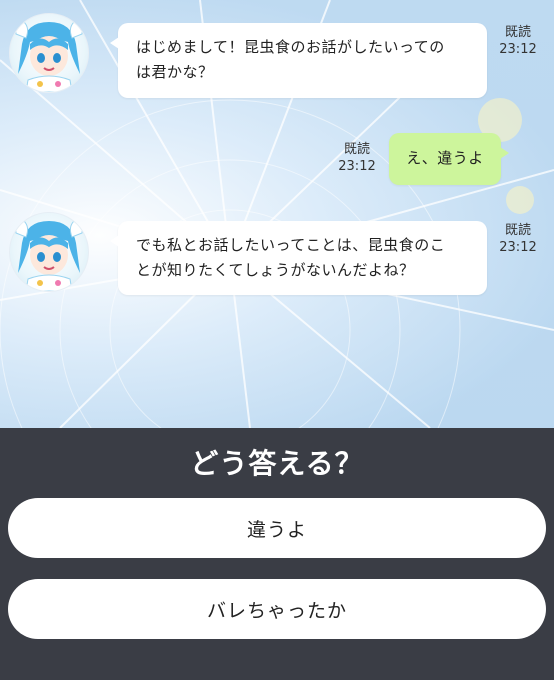 The image size is (554, 680). I want to click on message-text-line: はじめまして！昆虫食のお話がしたいっての, so click(290, 47).